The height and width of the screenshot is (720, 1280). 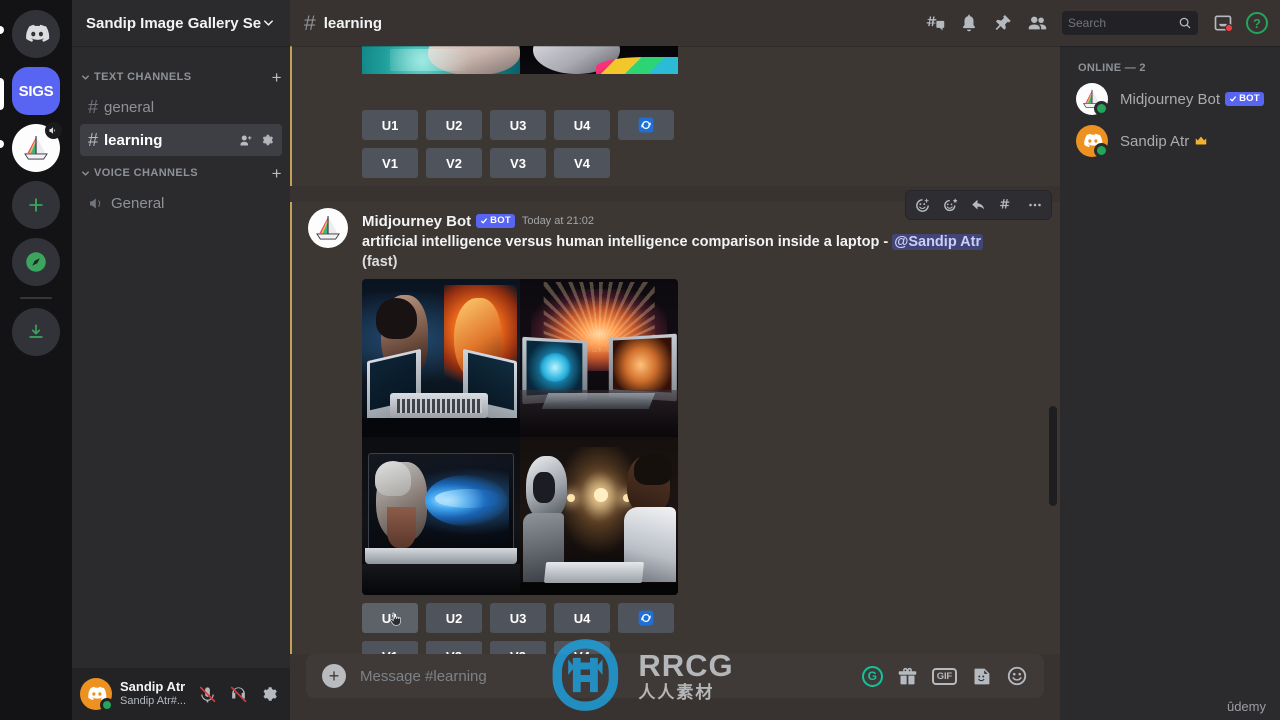 What do you see at coordinates (181, 140) in the screenshot?
I see `sidebar-item-learning: # learning` at bounding box center [181, 140].